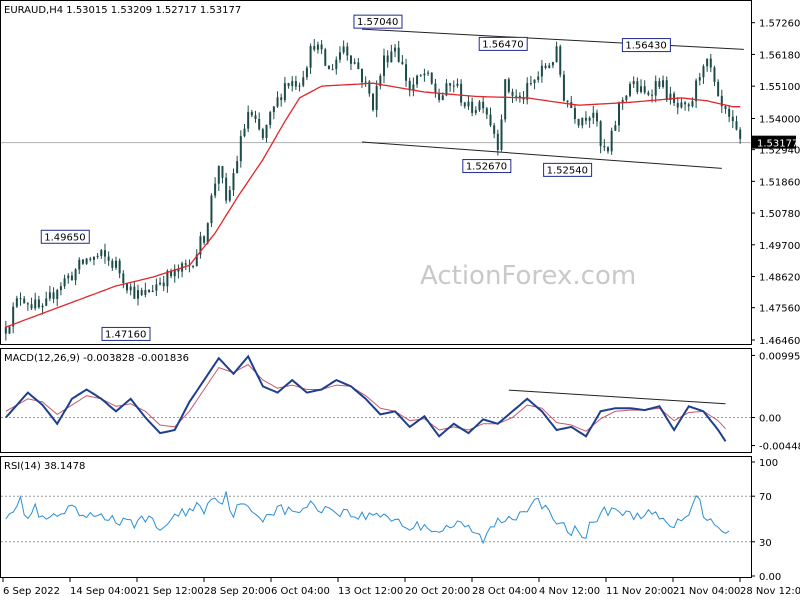 This screenshot has height=600, width=800. I want to click on price-y-tick-label: 1.47560, so click(779, 309).